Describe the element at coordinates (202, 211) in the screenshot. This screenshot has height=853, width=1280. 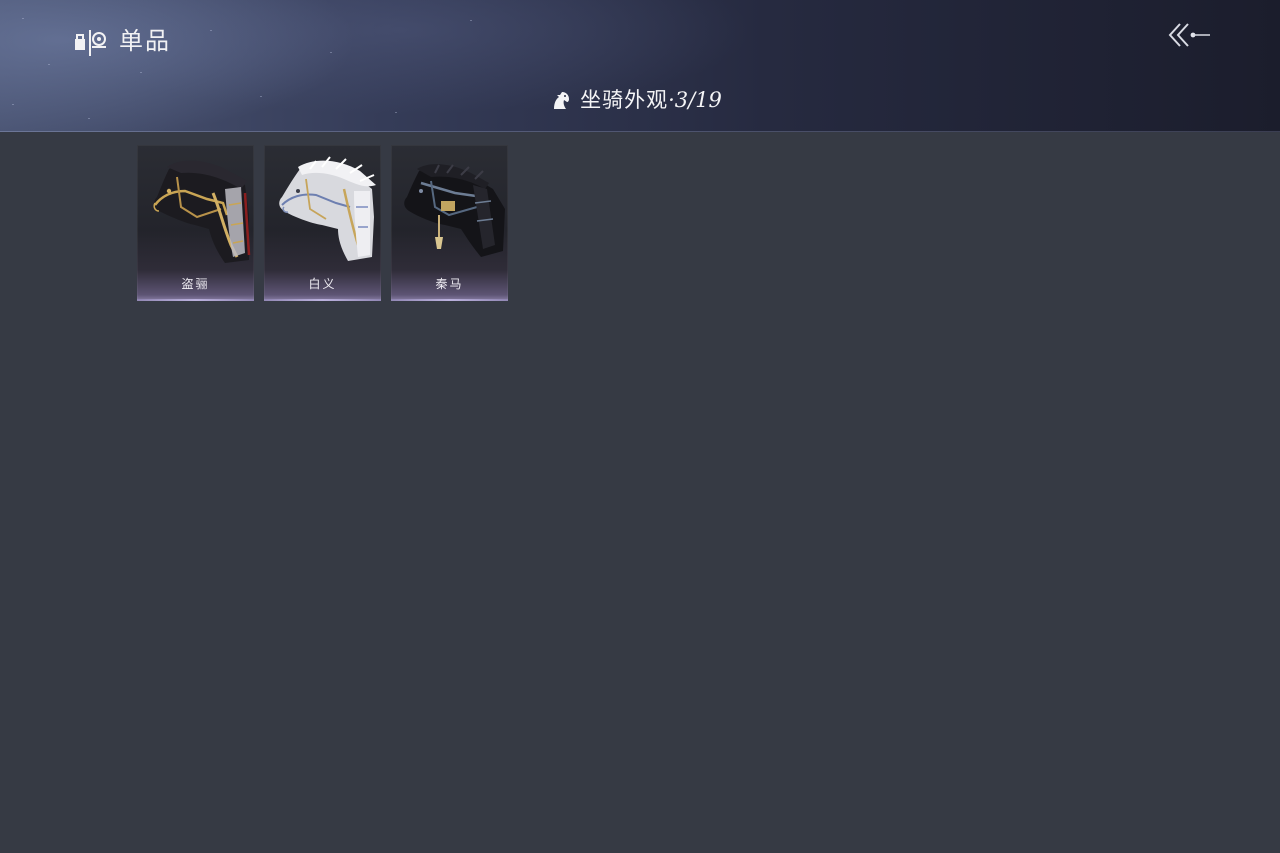
I see `black-gold-horse-image` at that location.